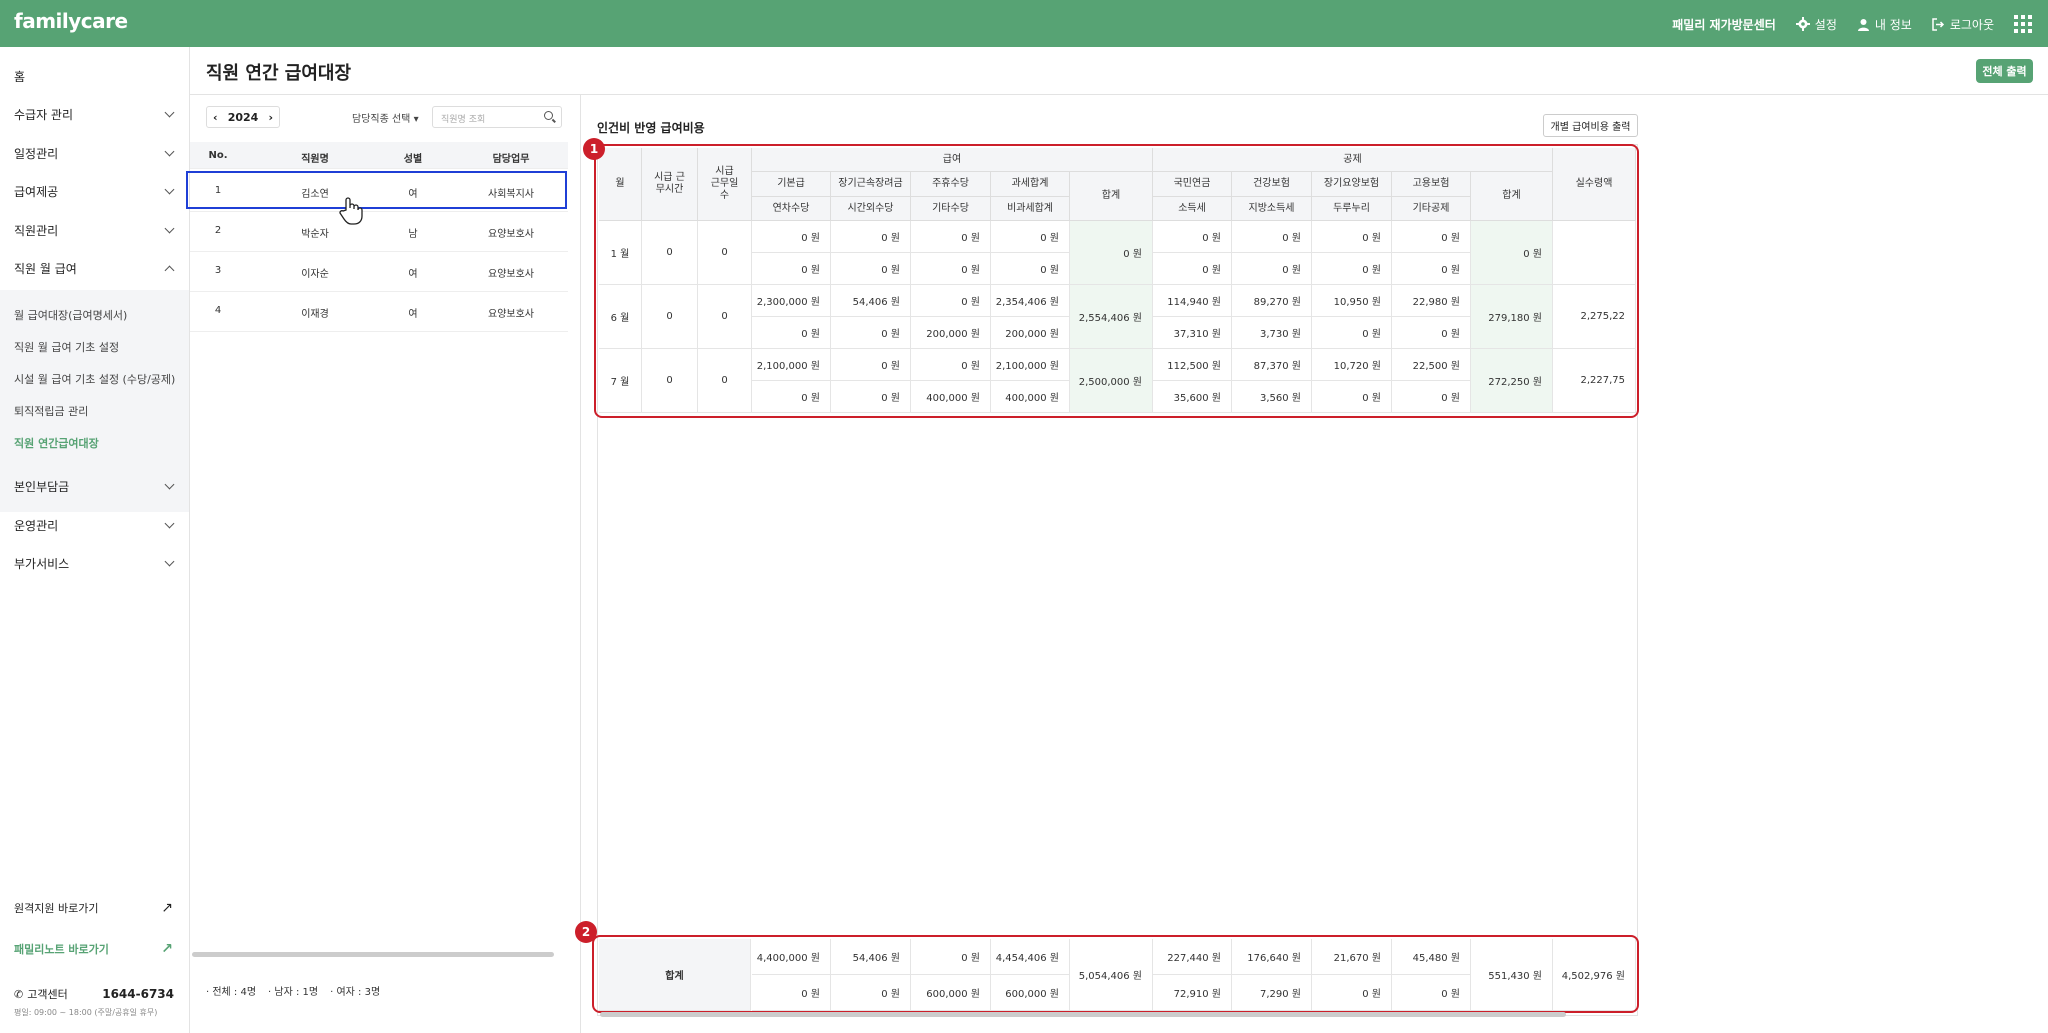 The image size is (2048, 1033). I want to click on cell-name: 이재경, so click(315, 314).